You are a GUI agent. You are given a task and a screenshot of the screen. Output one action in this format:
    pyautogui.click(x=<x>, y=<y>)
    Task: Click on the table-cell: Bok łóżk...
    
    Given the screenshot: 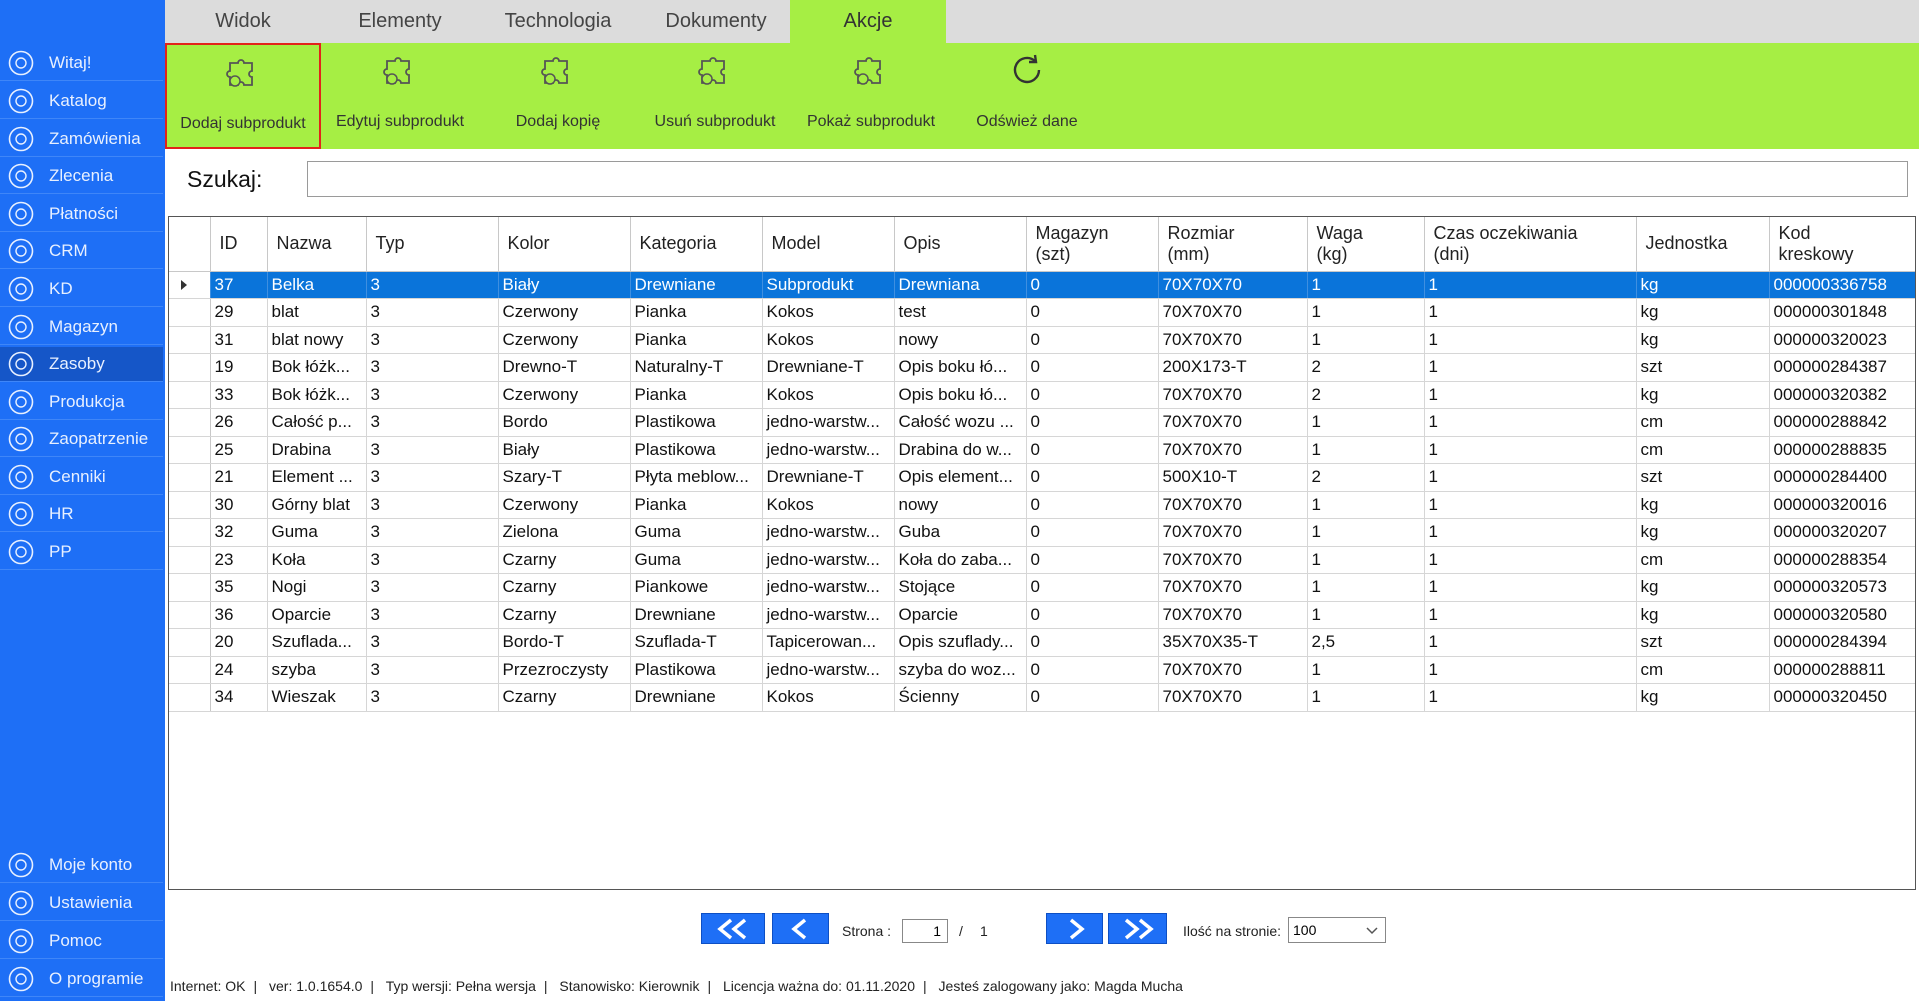 What is the action you would take?
    pyautogui.click(x=317, y=395)
    